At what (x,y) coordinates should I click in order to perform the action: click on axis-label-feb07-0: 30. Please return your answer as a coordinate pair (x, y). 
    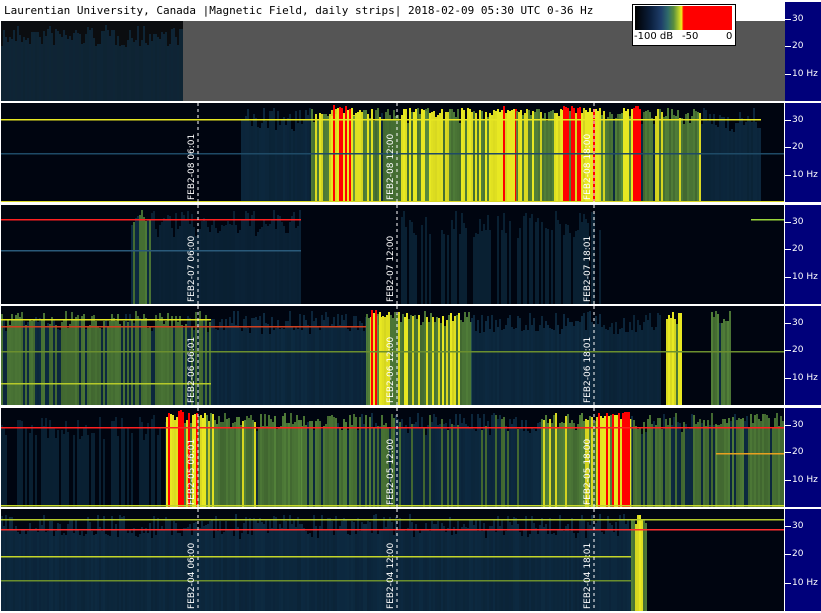
    Looking at the image, I should click on (798, 222).